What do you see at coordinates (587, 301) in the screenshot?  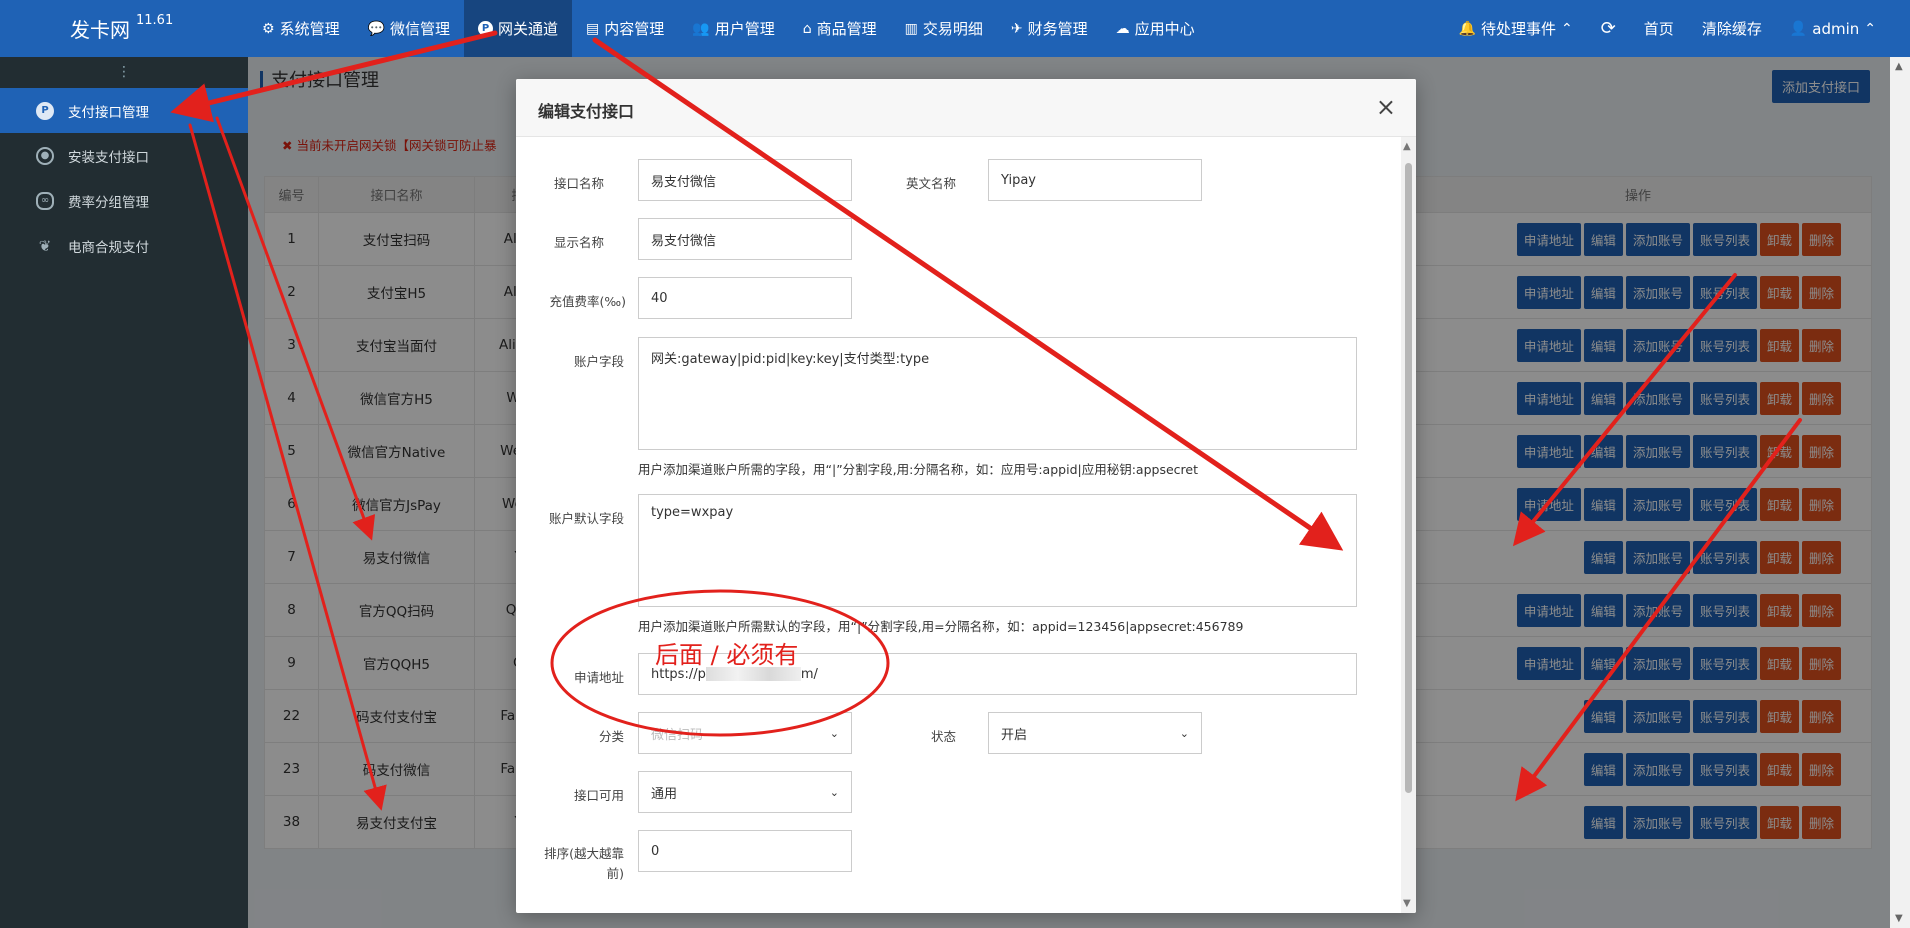 I see `rate-label: 充值费率(‰)` at bounding box center [587, 301].